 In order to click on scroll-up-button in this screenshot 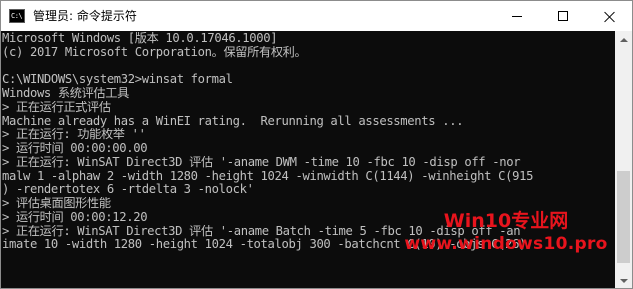, I will do `click(623, 39)`.